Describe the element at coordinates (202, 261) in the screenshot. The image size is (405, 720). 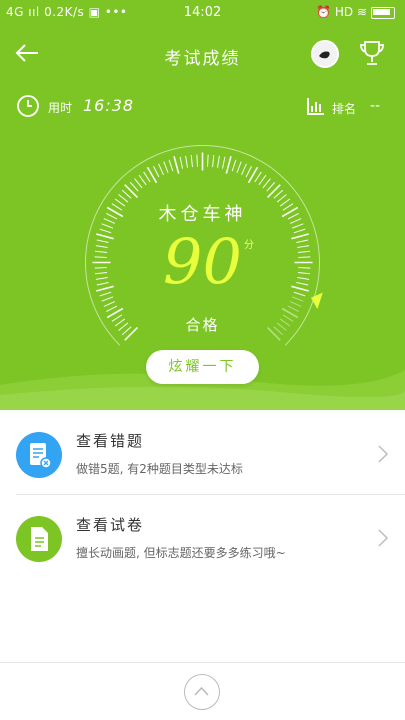
I see `score-value: 90` at that location.